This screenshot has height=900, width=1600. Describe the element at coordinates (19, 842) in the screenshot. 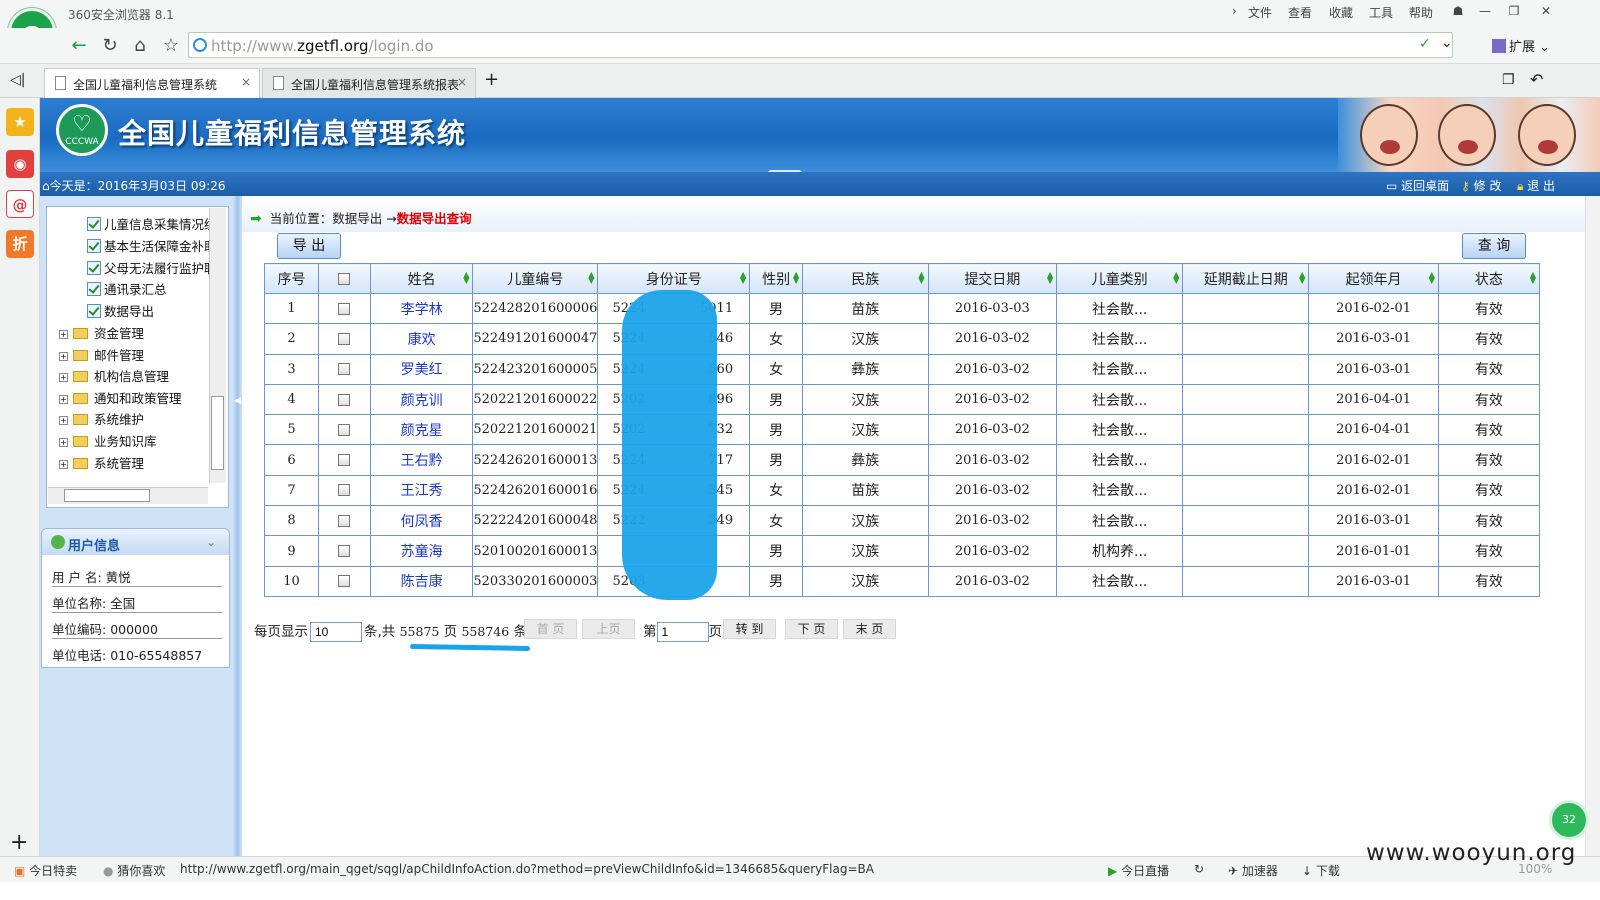

I see `add-sidebar-icon: +` at that location.